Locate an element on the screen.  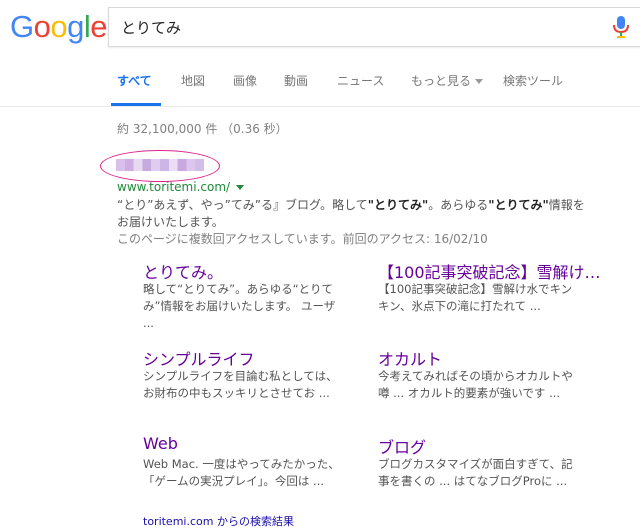
sitelink-title: オカルト is located at coordinates (410, 358).